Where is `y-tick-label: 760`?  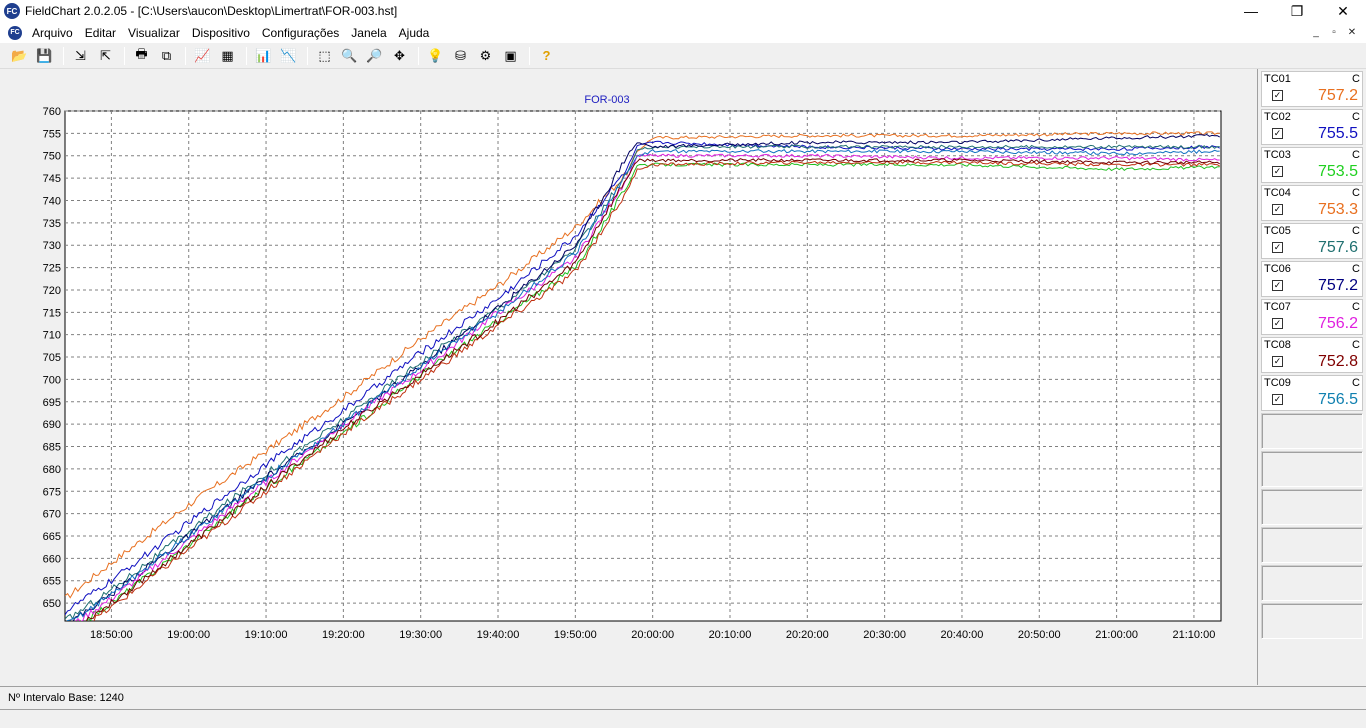
y-tick-label: 760 is located at coordinates (52, 112).